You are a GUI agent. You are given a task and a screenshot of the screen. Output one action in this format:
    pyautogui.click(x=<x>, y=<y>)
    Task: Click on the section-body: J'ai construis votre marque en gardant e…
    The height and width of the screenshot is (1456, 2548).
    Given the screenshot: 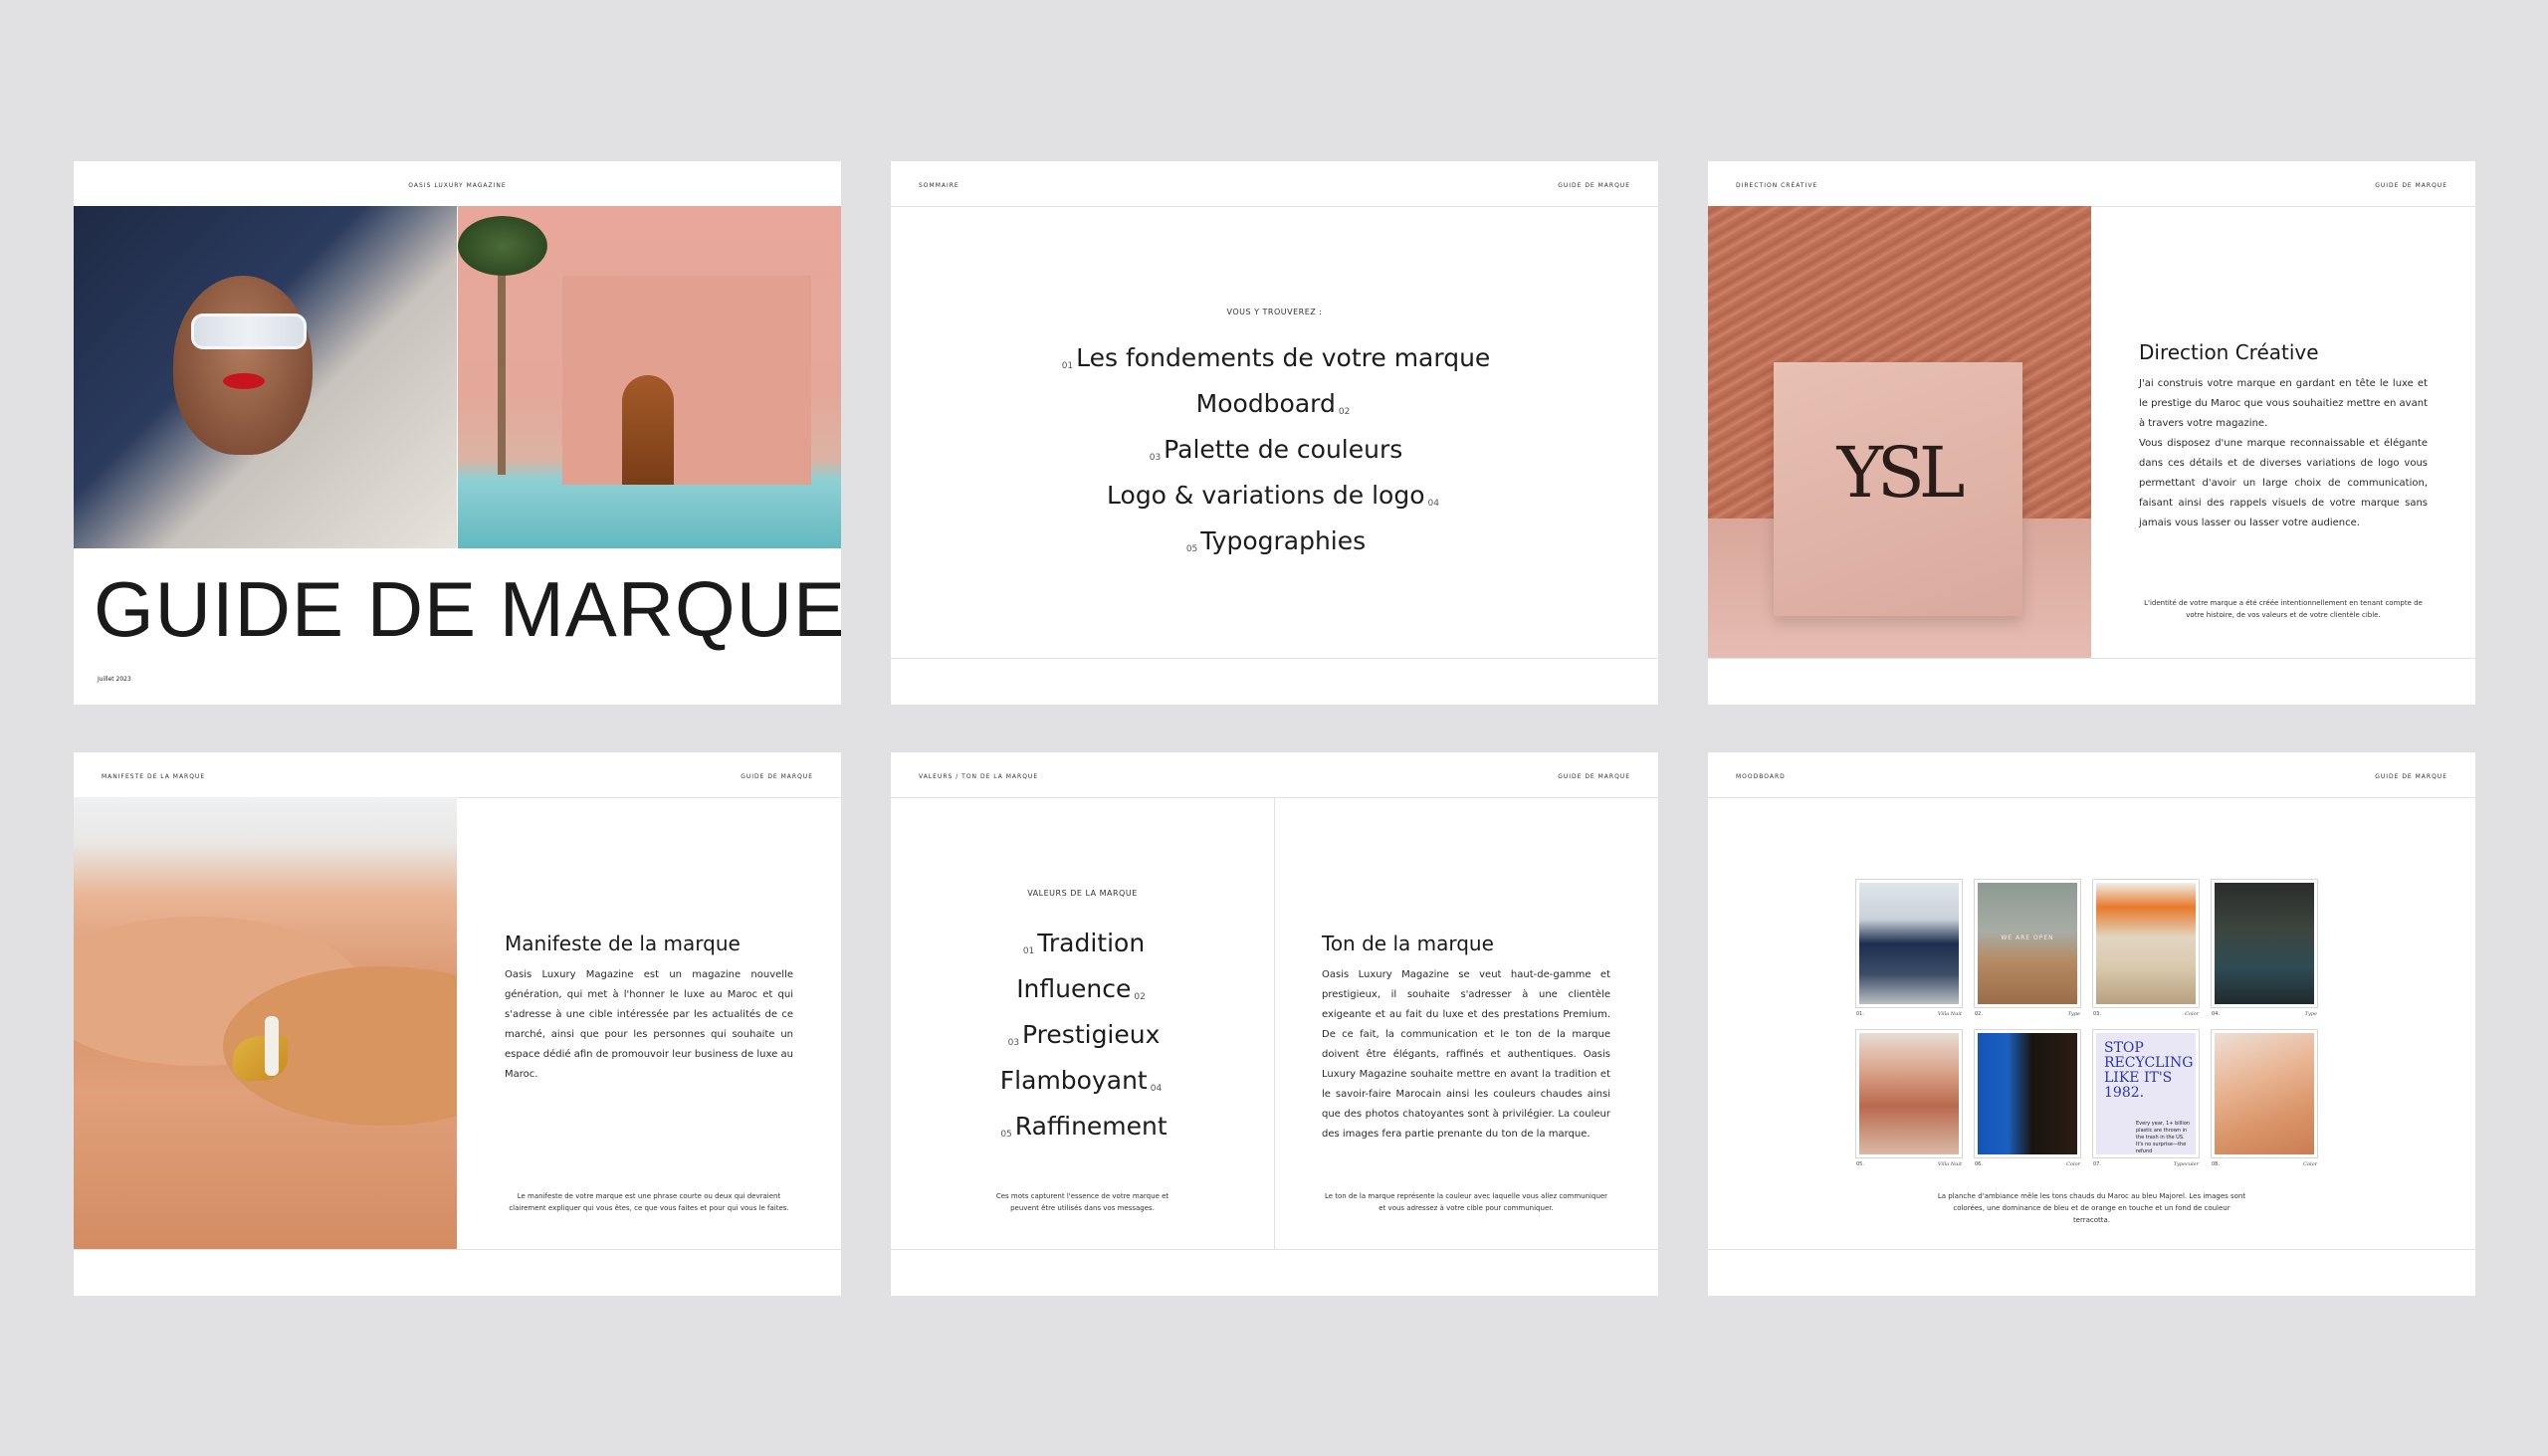 What is the action you would take?
    pyautogui.click(x=2283, y=403)
    